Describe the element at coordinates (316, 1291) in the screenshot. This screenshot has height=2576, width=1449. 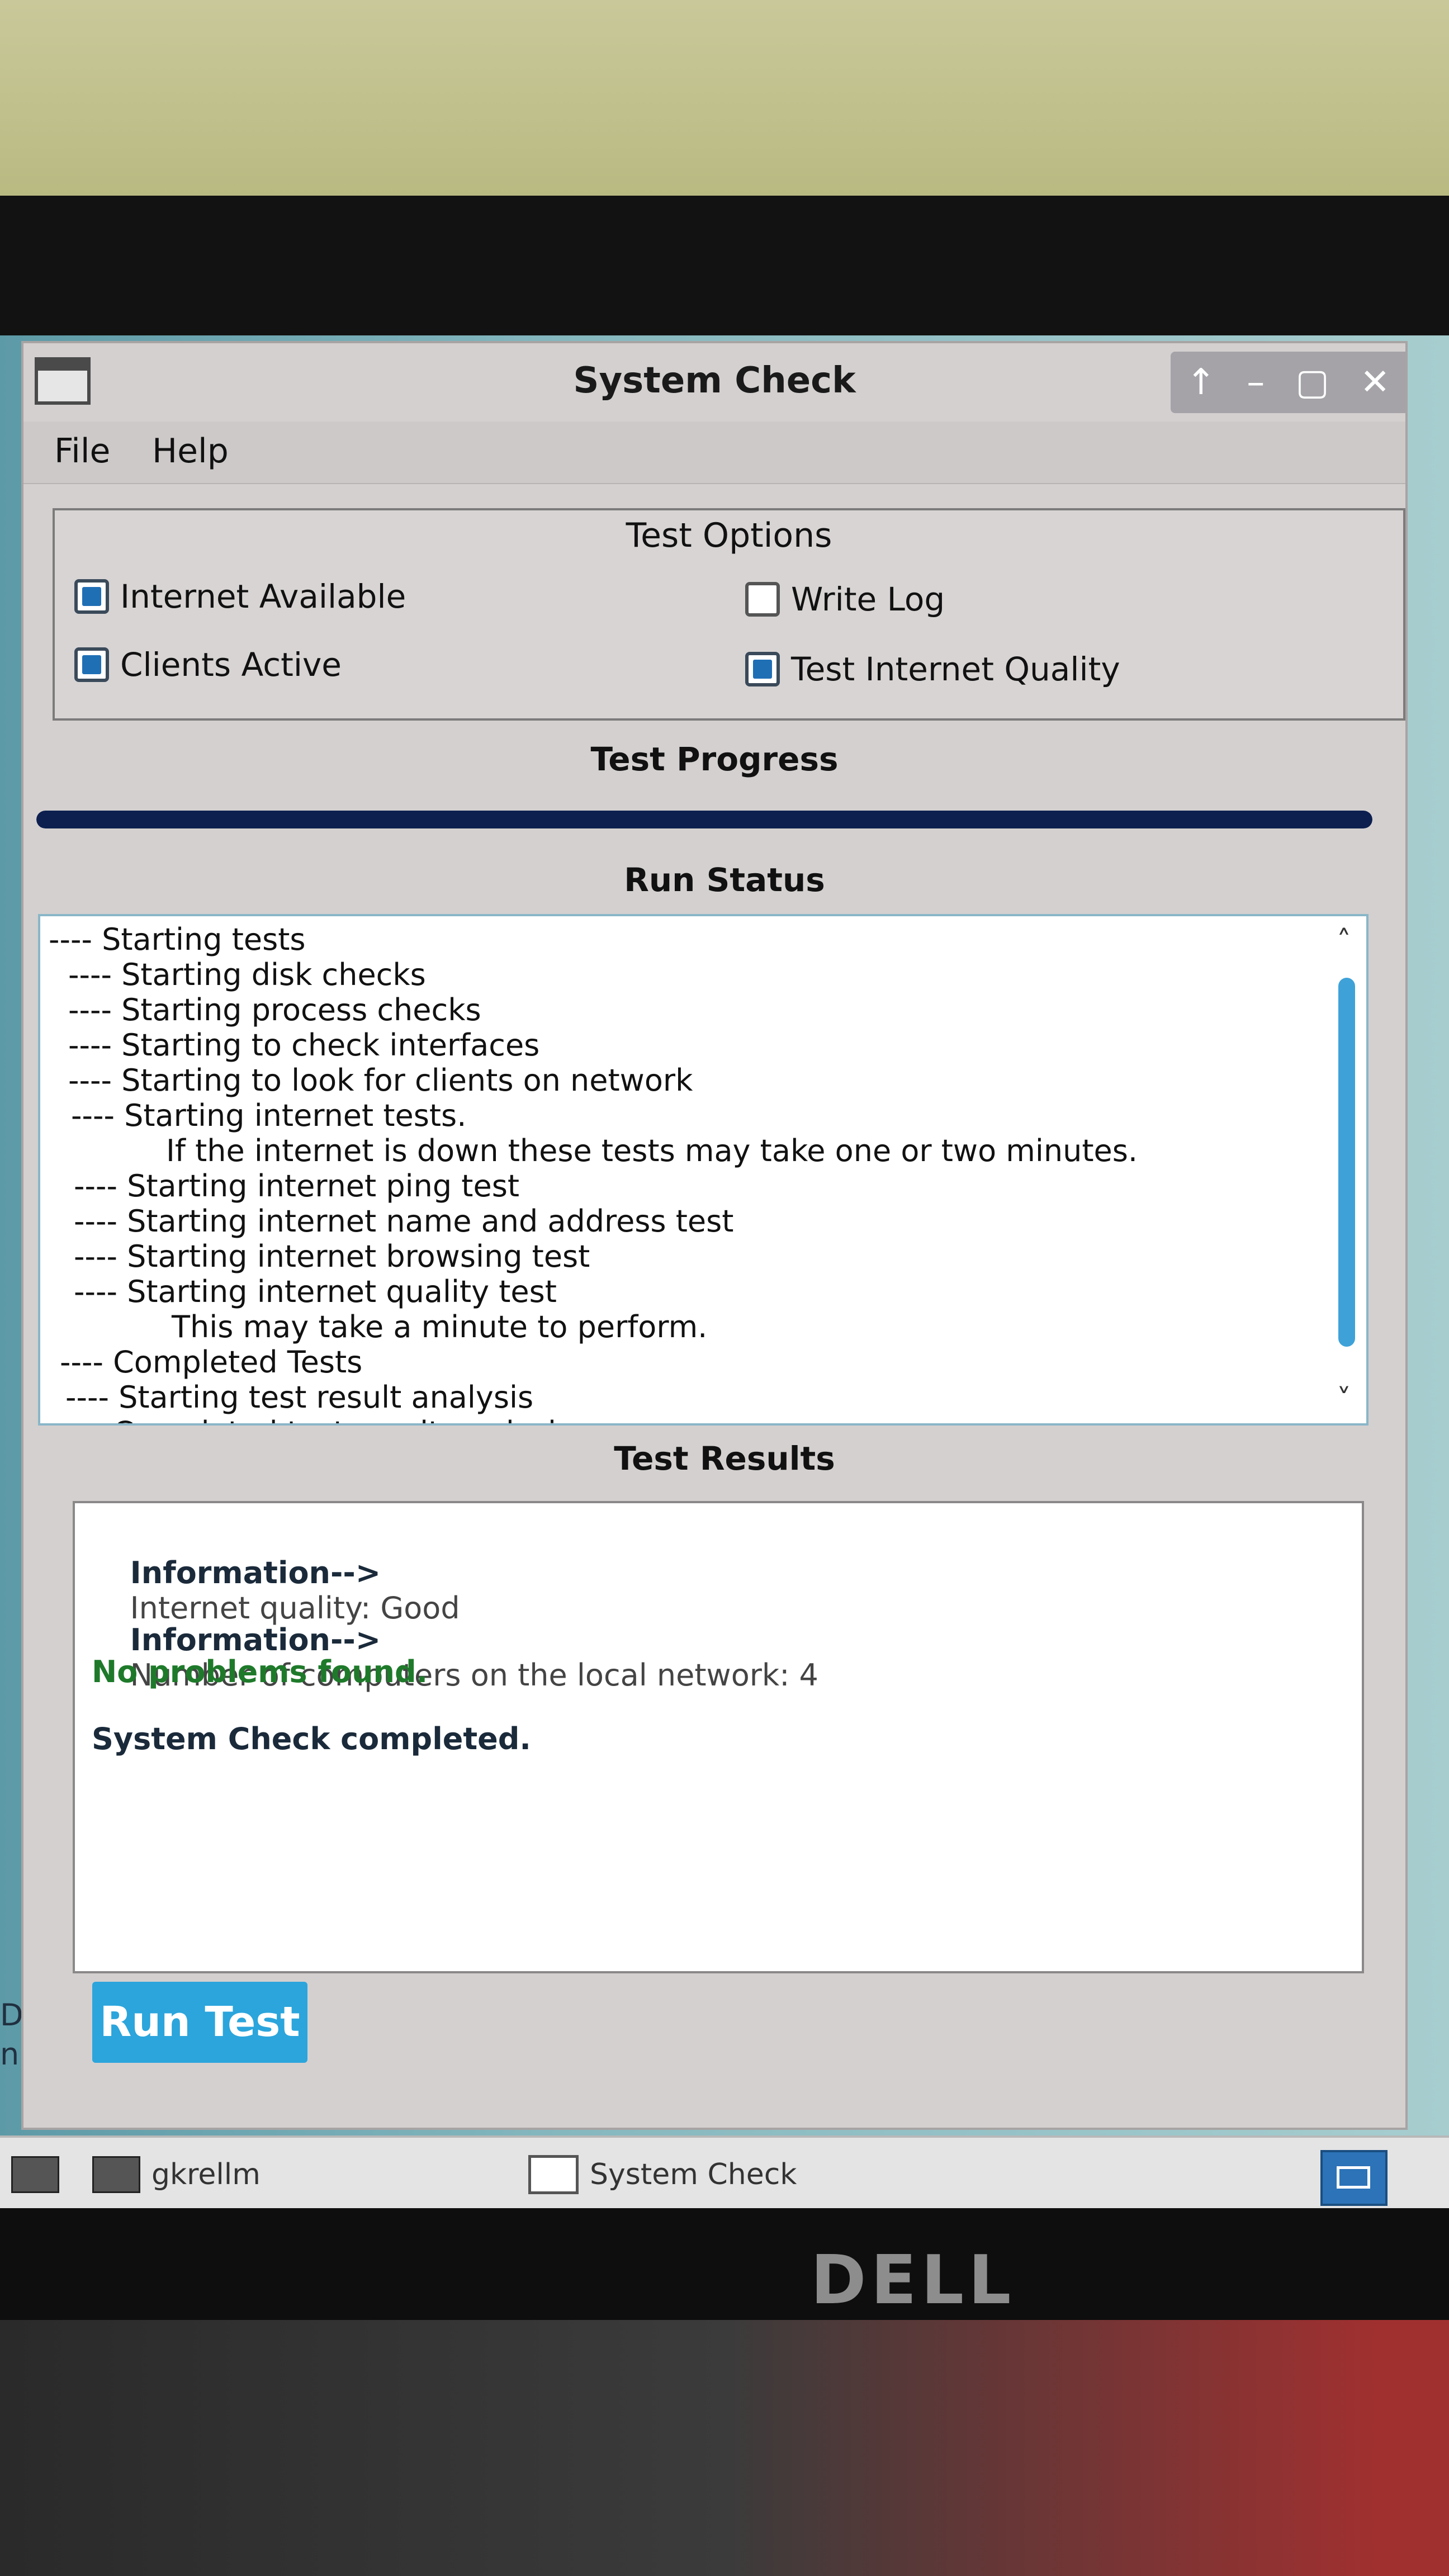
I see `log-line: ---- Starting internet quality test` at that location.